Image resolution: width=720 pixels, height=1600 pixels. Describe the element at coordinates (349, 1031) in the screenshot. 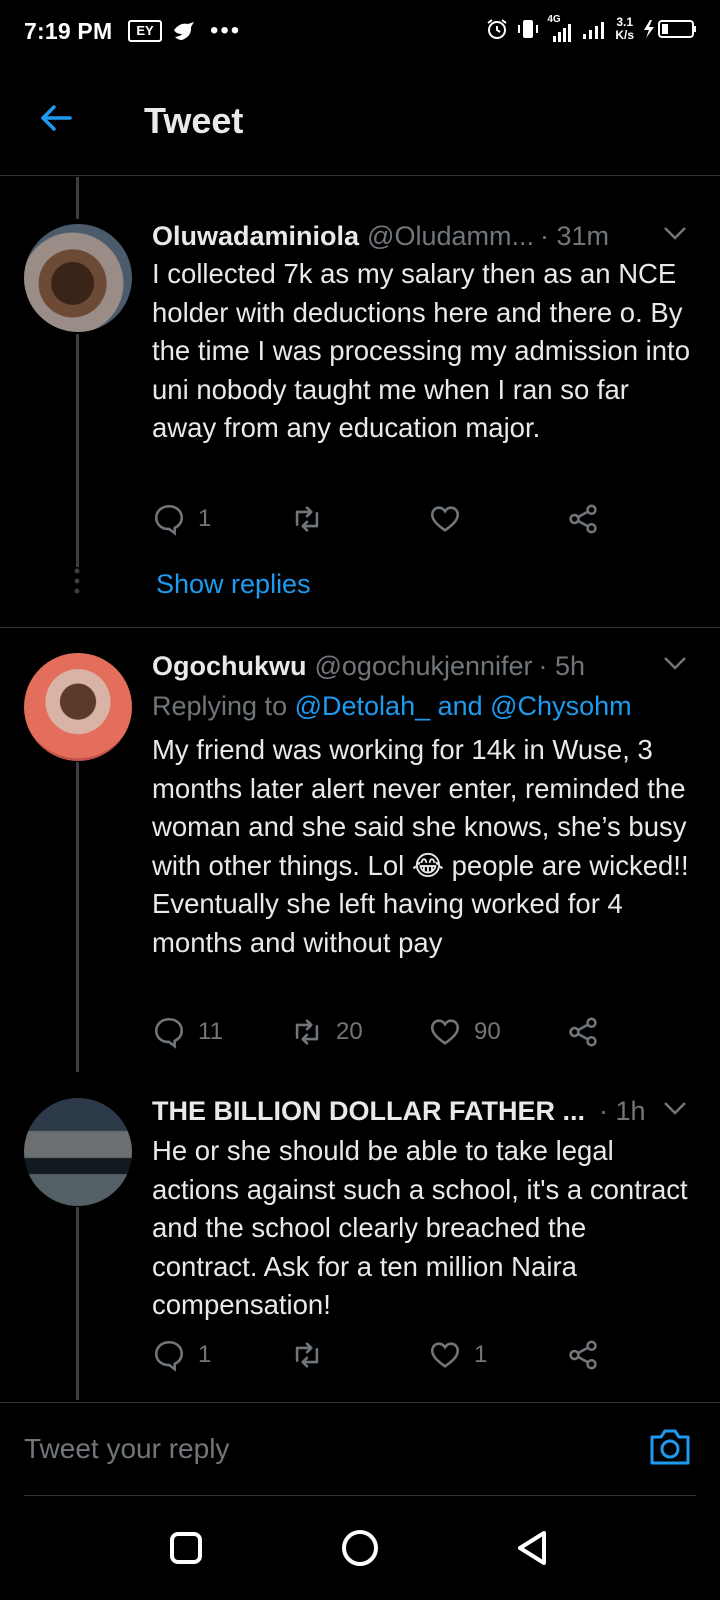

I see `retweet-count: 20` at that location.